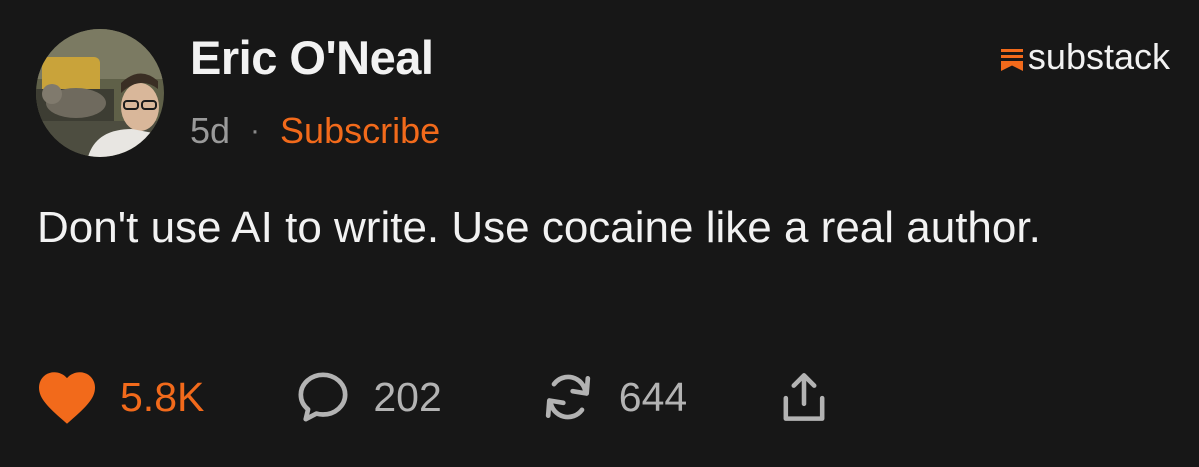  What do you see at coordinates (368, 397) in the screenshot?
I see `comment-button: 202` at bounding box center [368, 397].